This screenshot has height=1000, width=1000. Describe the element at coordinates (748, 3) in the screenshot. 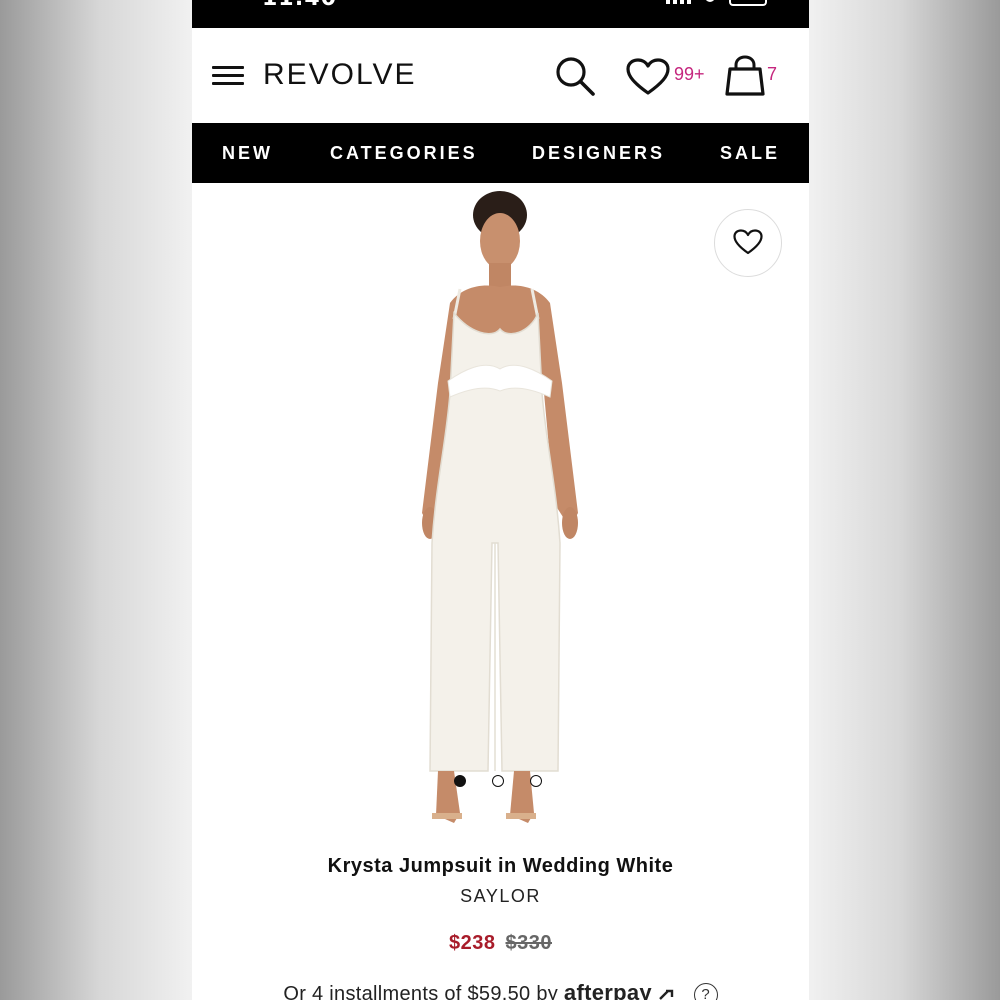

I see `battery-icon` at that location.